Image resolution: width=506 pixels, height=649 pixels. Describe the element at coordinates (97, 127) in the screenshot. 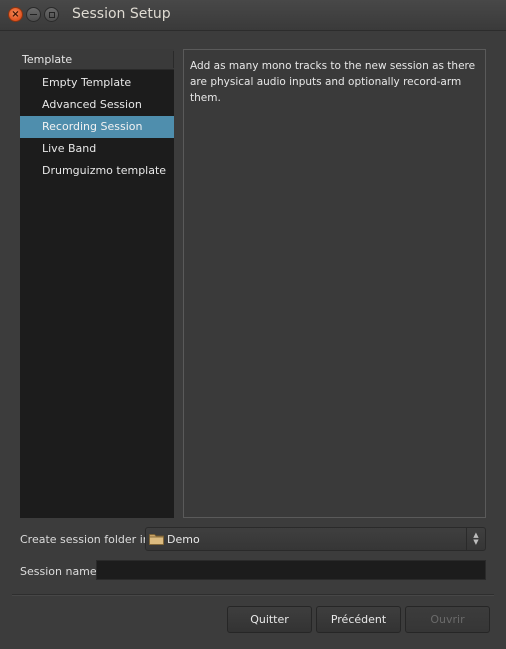

I see `template-item-recording: Recording Session` at that location.